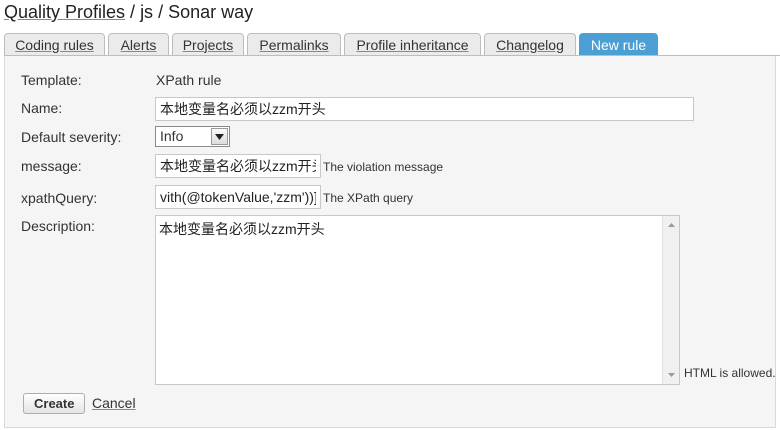 Image resolution: width=780 pixels, height=430 pixels. Describe the element at coordinates (71, 137) in the screenshot. I see `severity-label: Default severity:` at that location.